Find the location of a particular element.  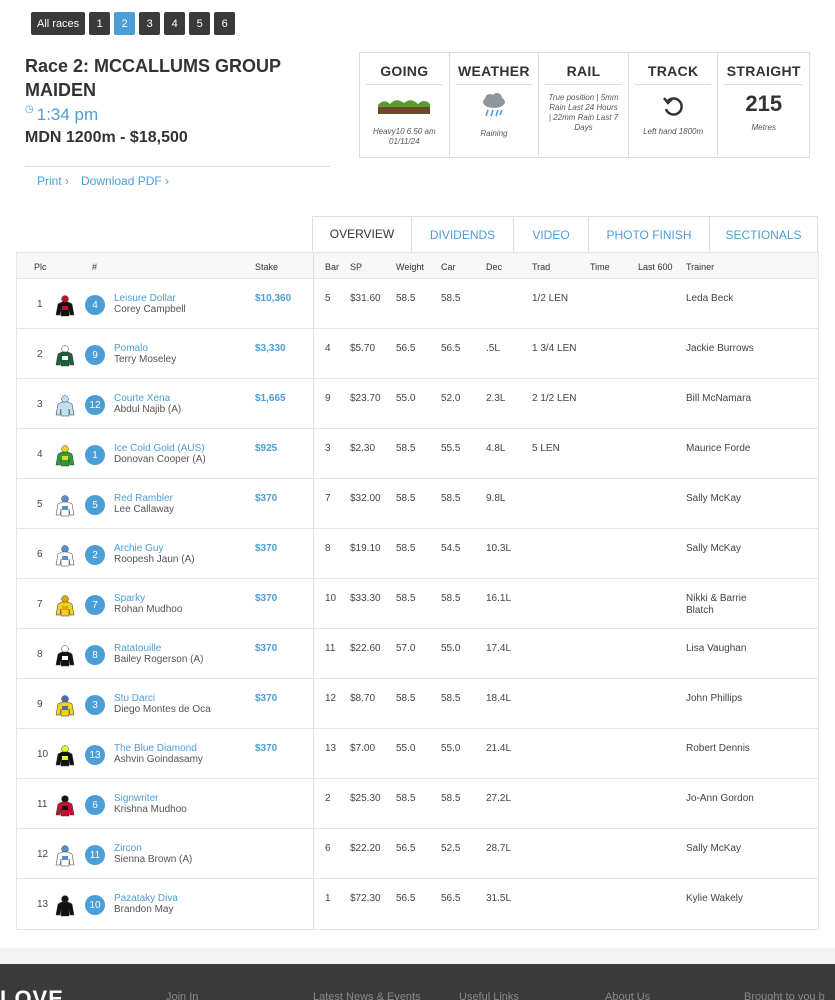

margin-decimal: 18.4L is located at coordinates (499, 698).